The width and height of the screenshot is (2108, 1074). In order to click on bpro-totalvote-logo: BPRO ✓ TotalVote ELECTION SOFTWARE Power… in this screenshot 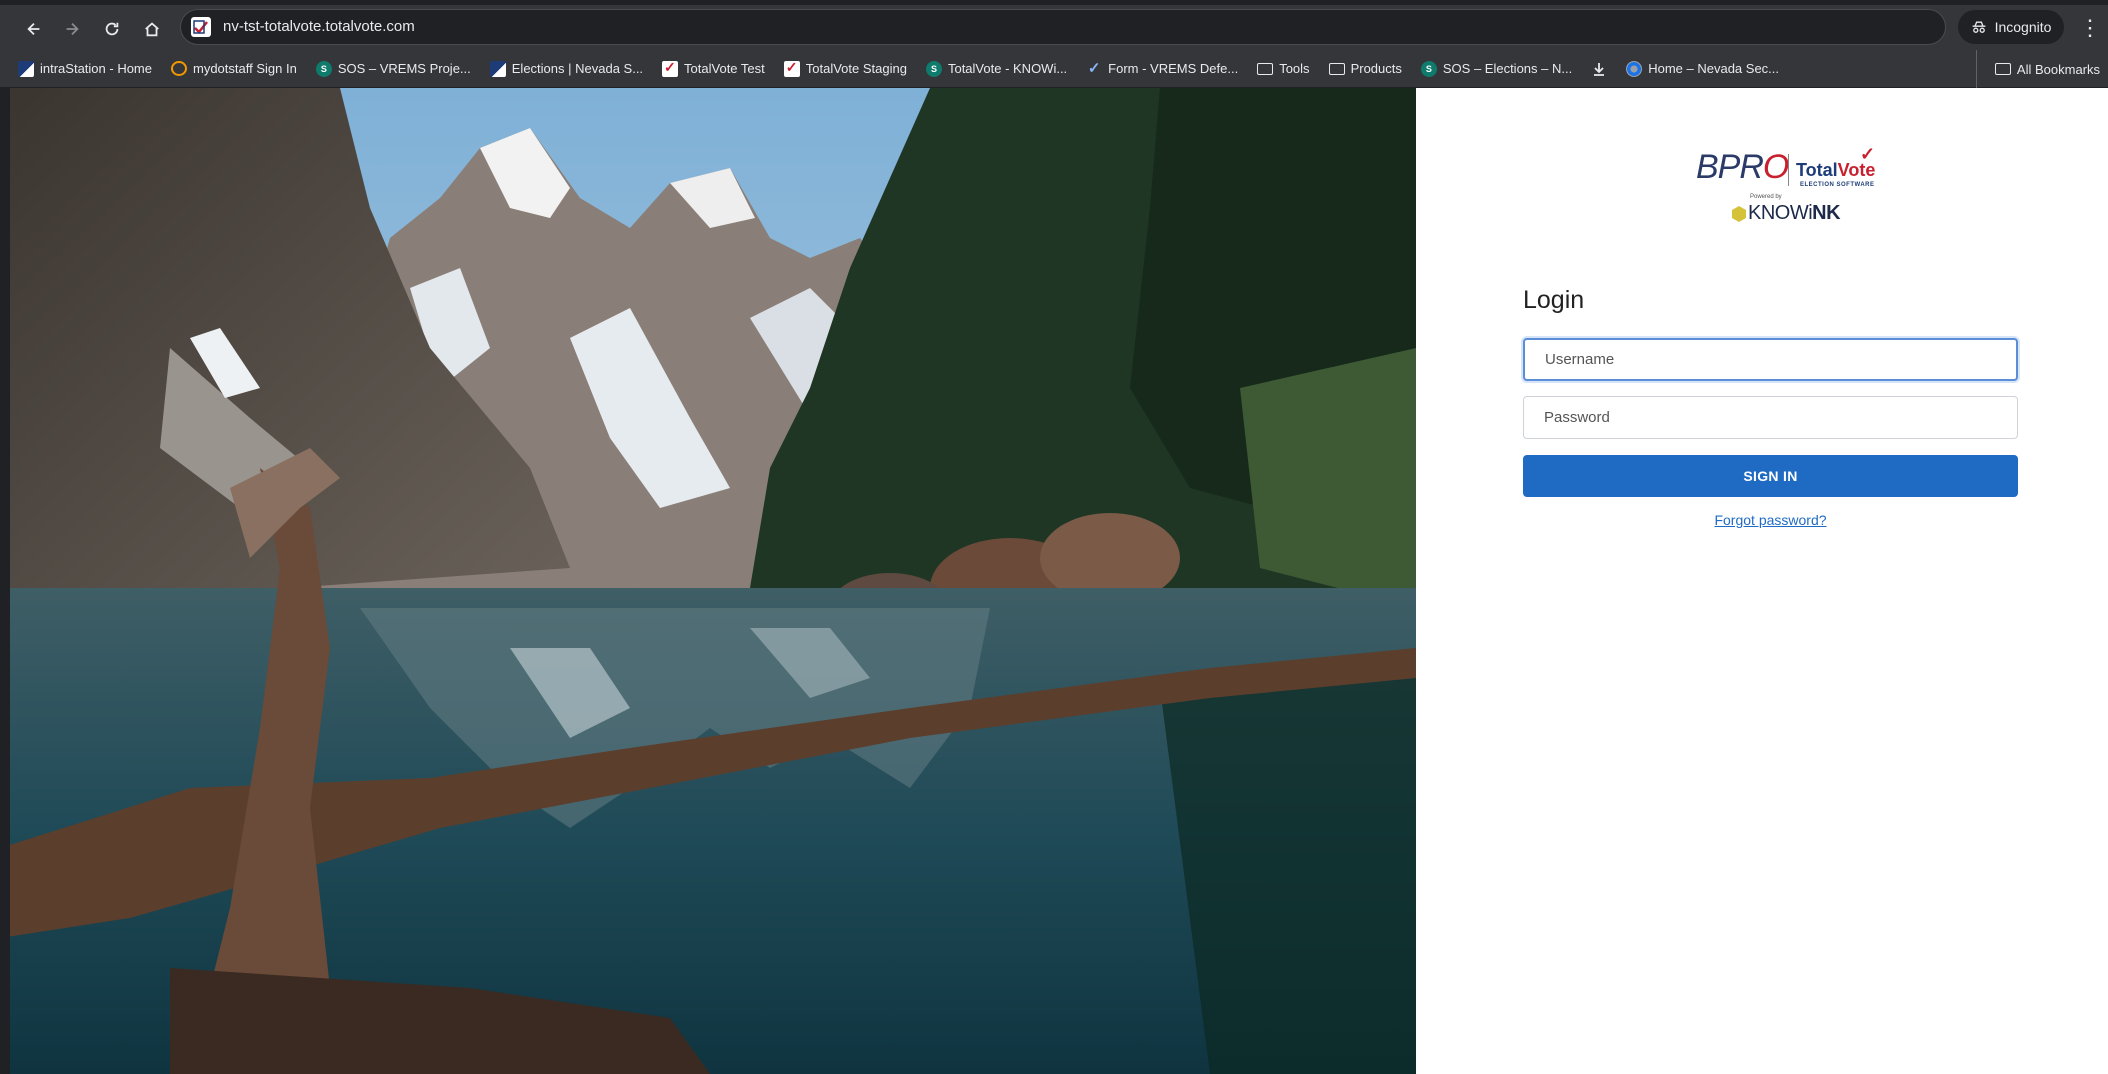, I will do `click(1786, 184)`.